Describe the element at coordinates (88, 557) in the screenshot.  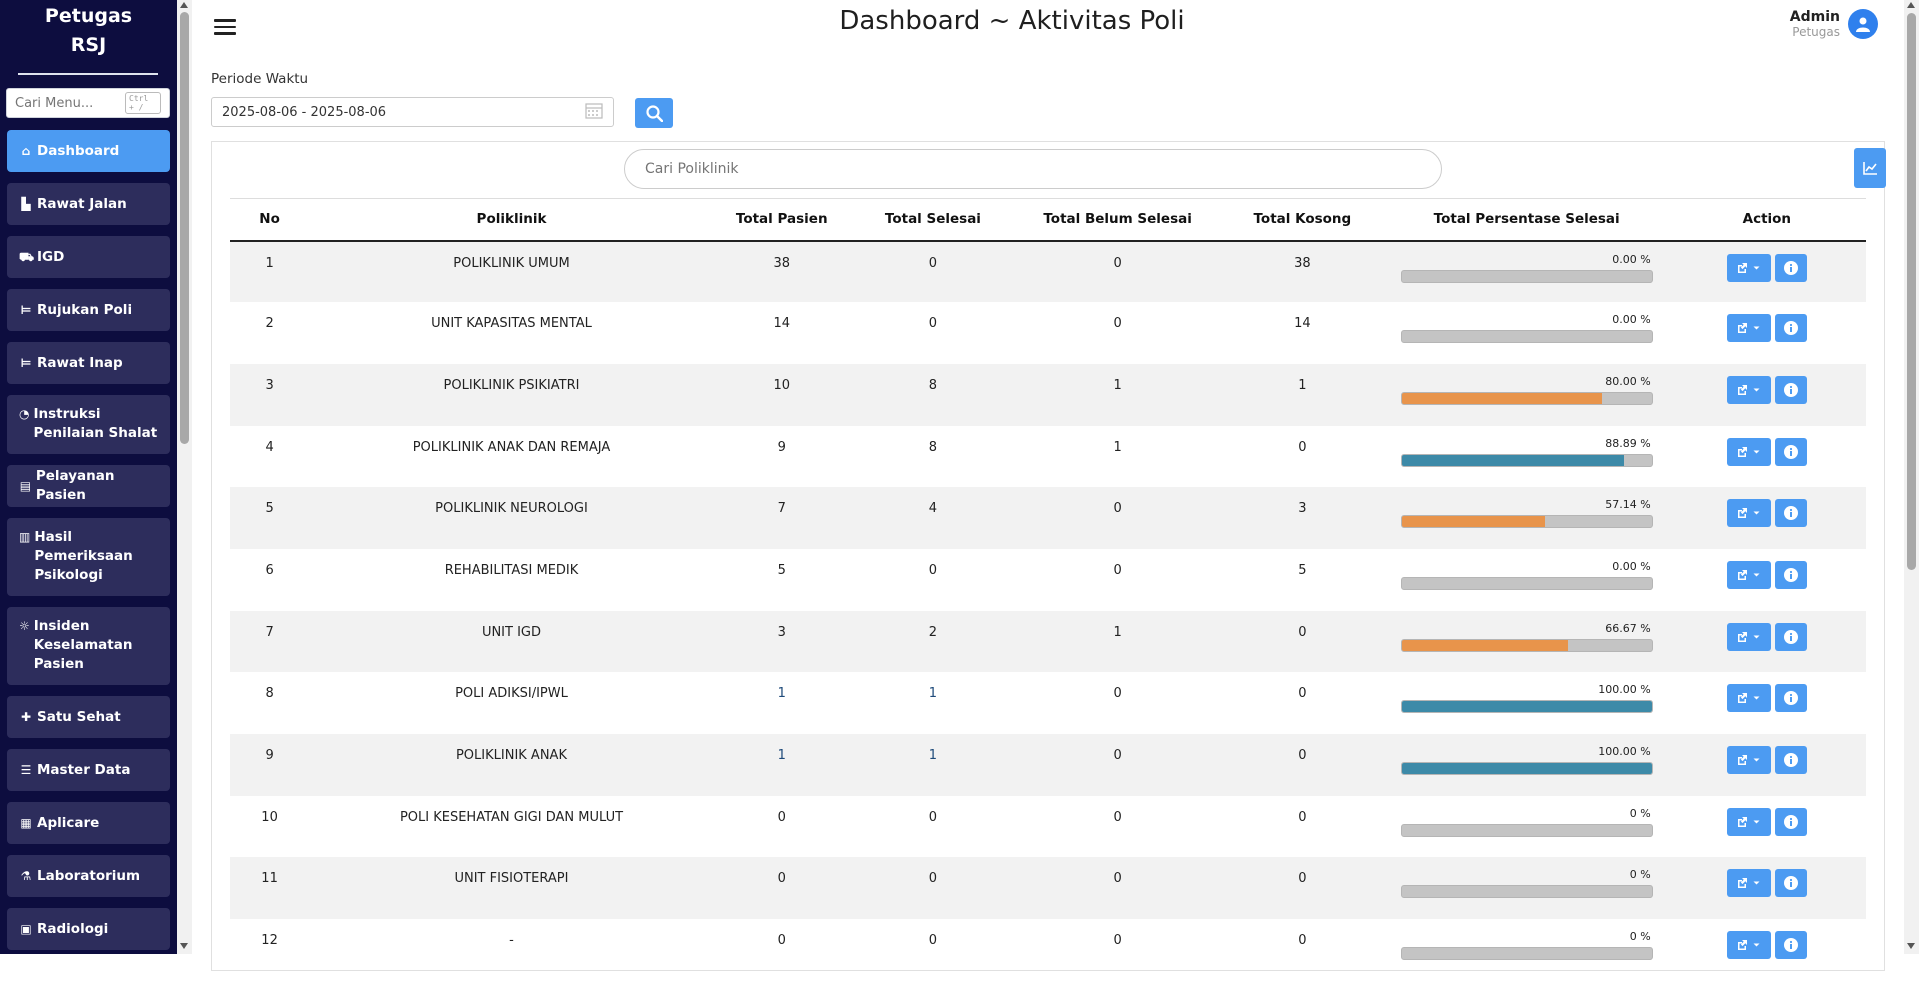
I see `sidebar-item-hasil-pemeriksaan-psikologi: ▥ Hasil Pemeriksaan Psikologi` at that location.